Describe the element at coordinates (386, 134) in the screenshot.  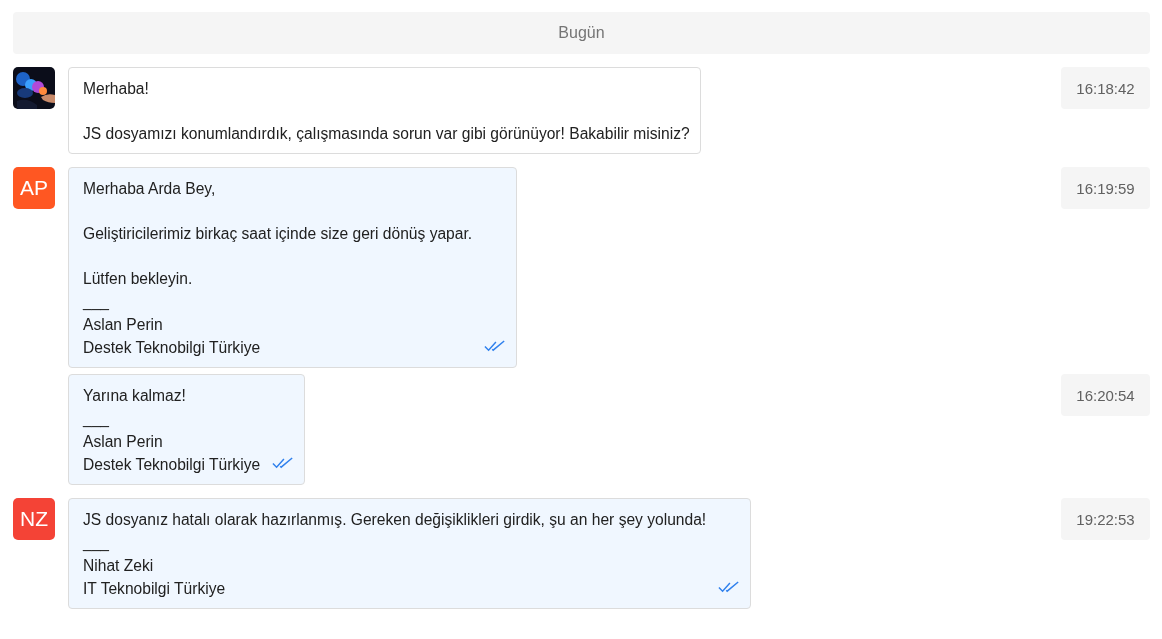
I see `message-text: JS dosyamızı konumlandırdık, çalışmasında sorun var gibi görünüyor! Bakabilir misiniz?` at that location.